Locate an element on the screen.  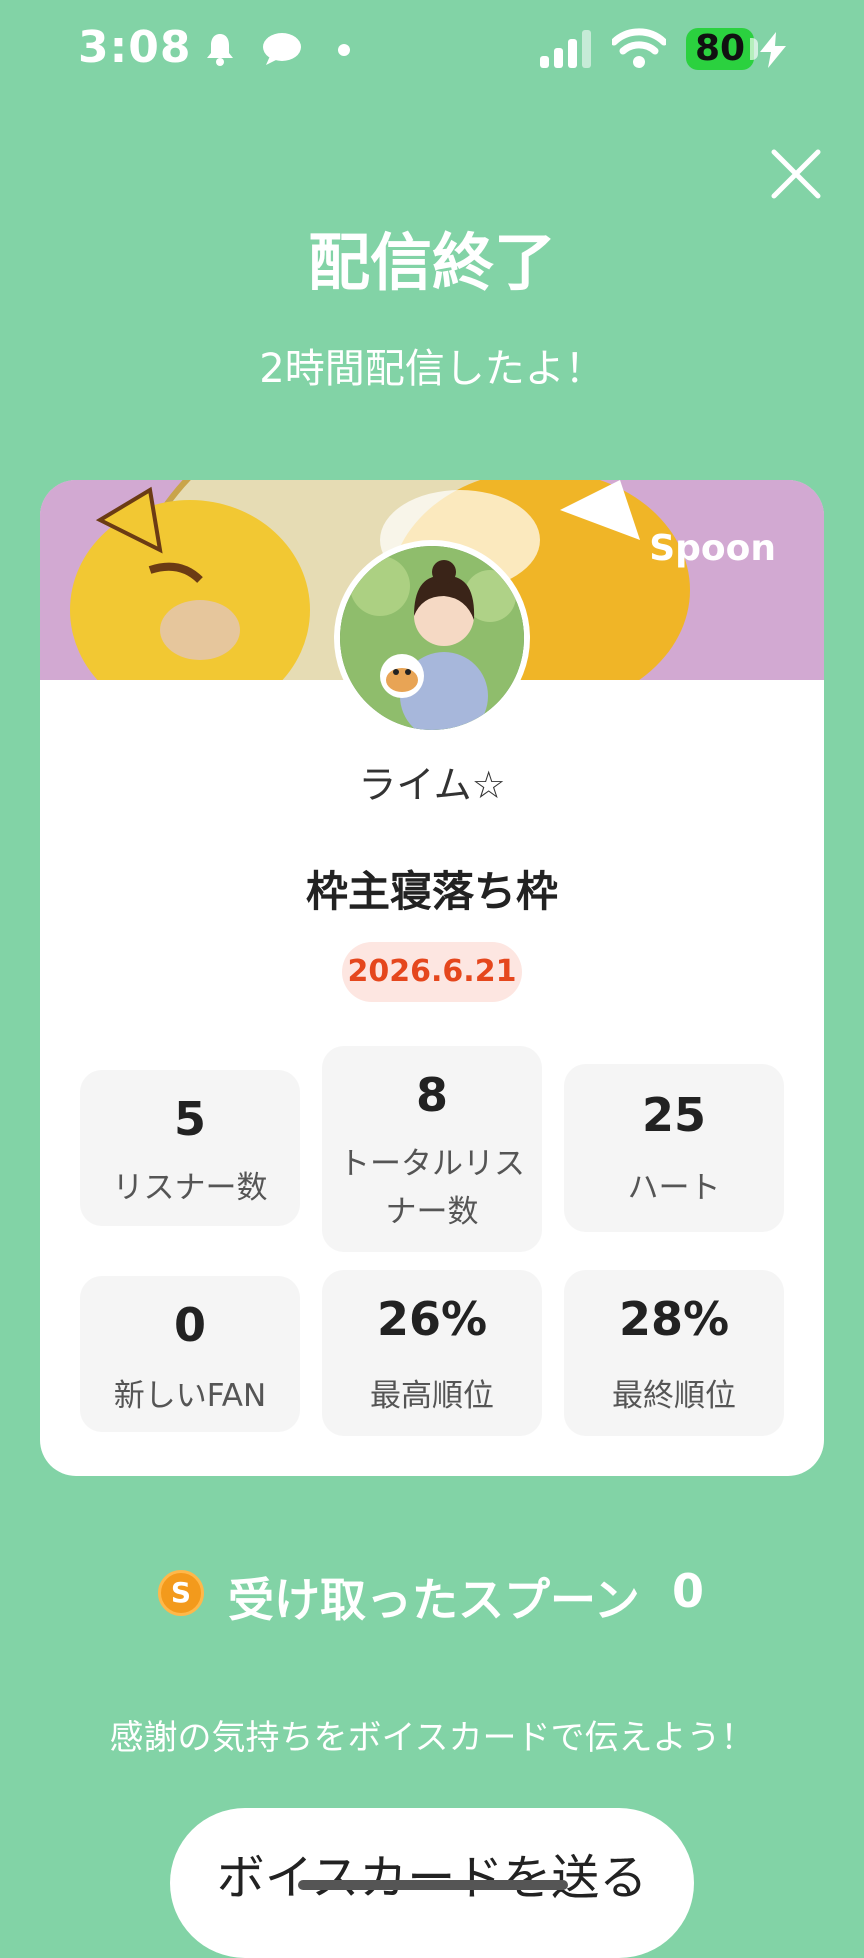
stat-value: 5 is located at coordinates (189, 1119).